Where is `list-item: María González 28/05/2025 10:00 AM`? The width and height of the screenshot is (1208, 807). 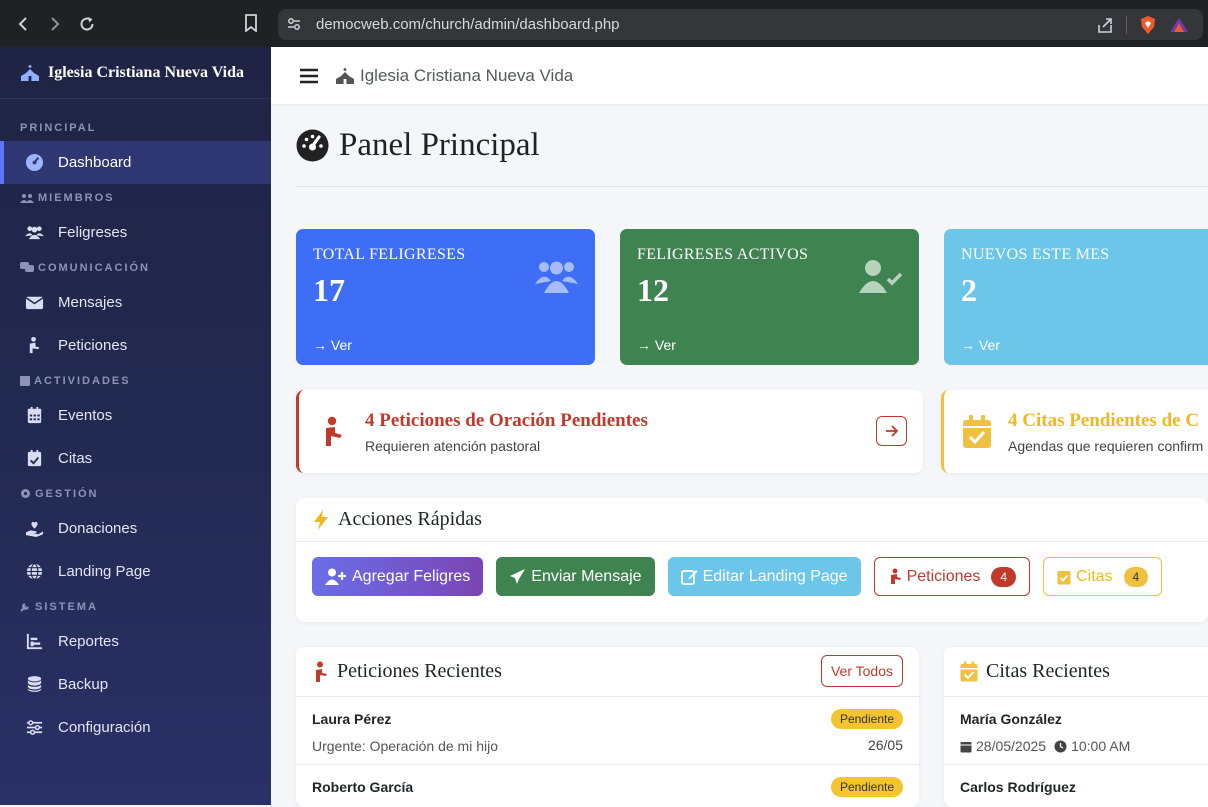 list-item: María González 28/05/2025 10:00 AM is located at coordinates (1076, 731).